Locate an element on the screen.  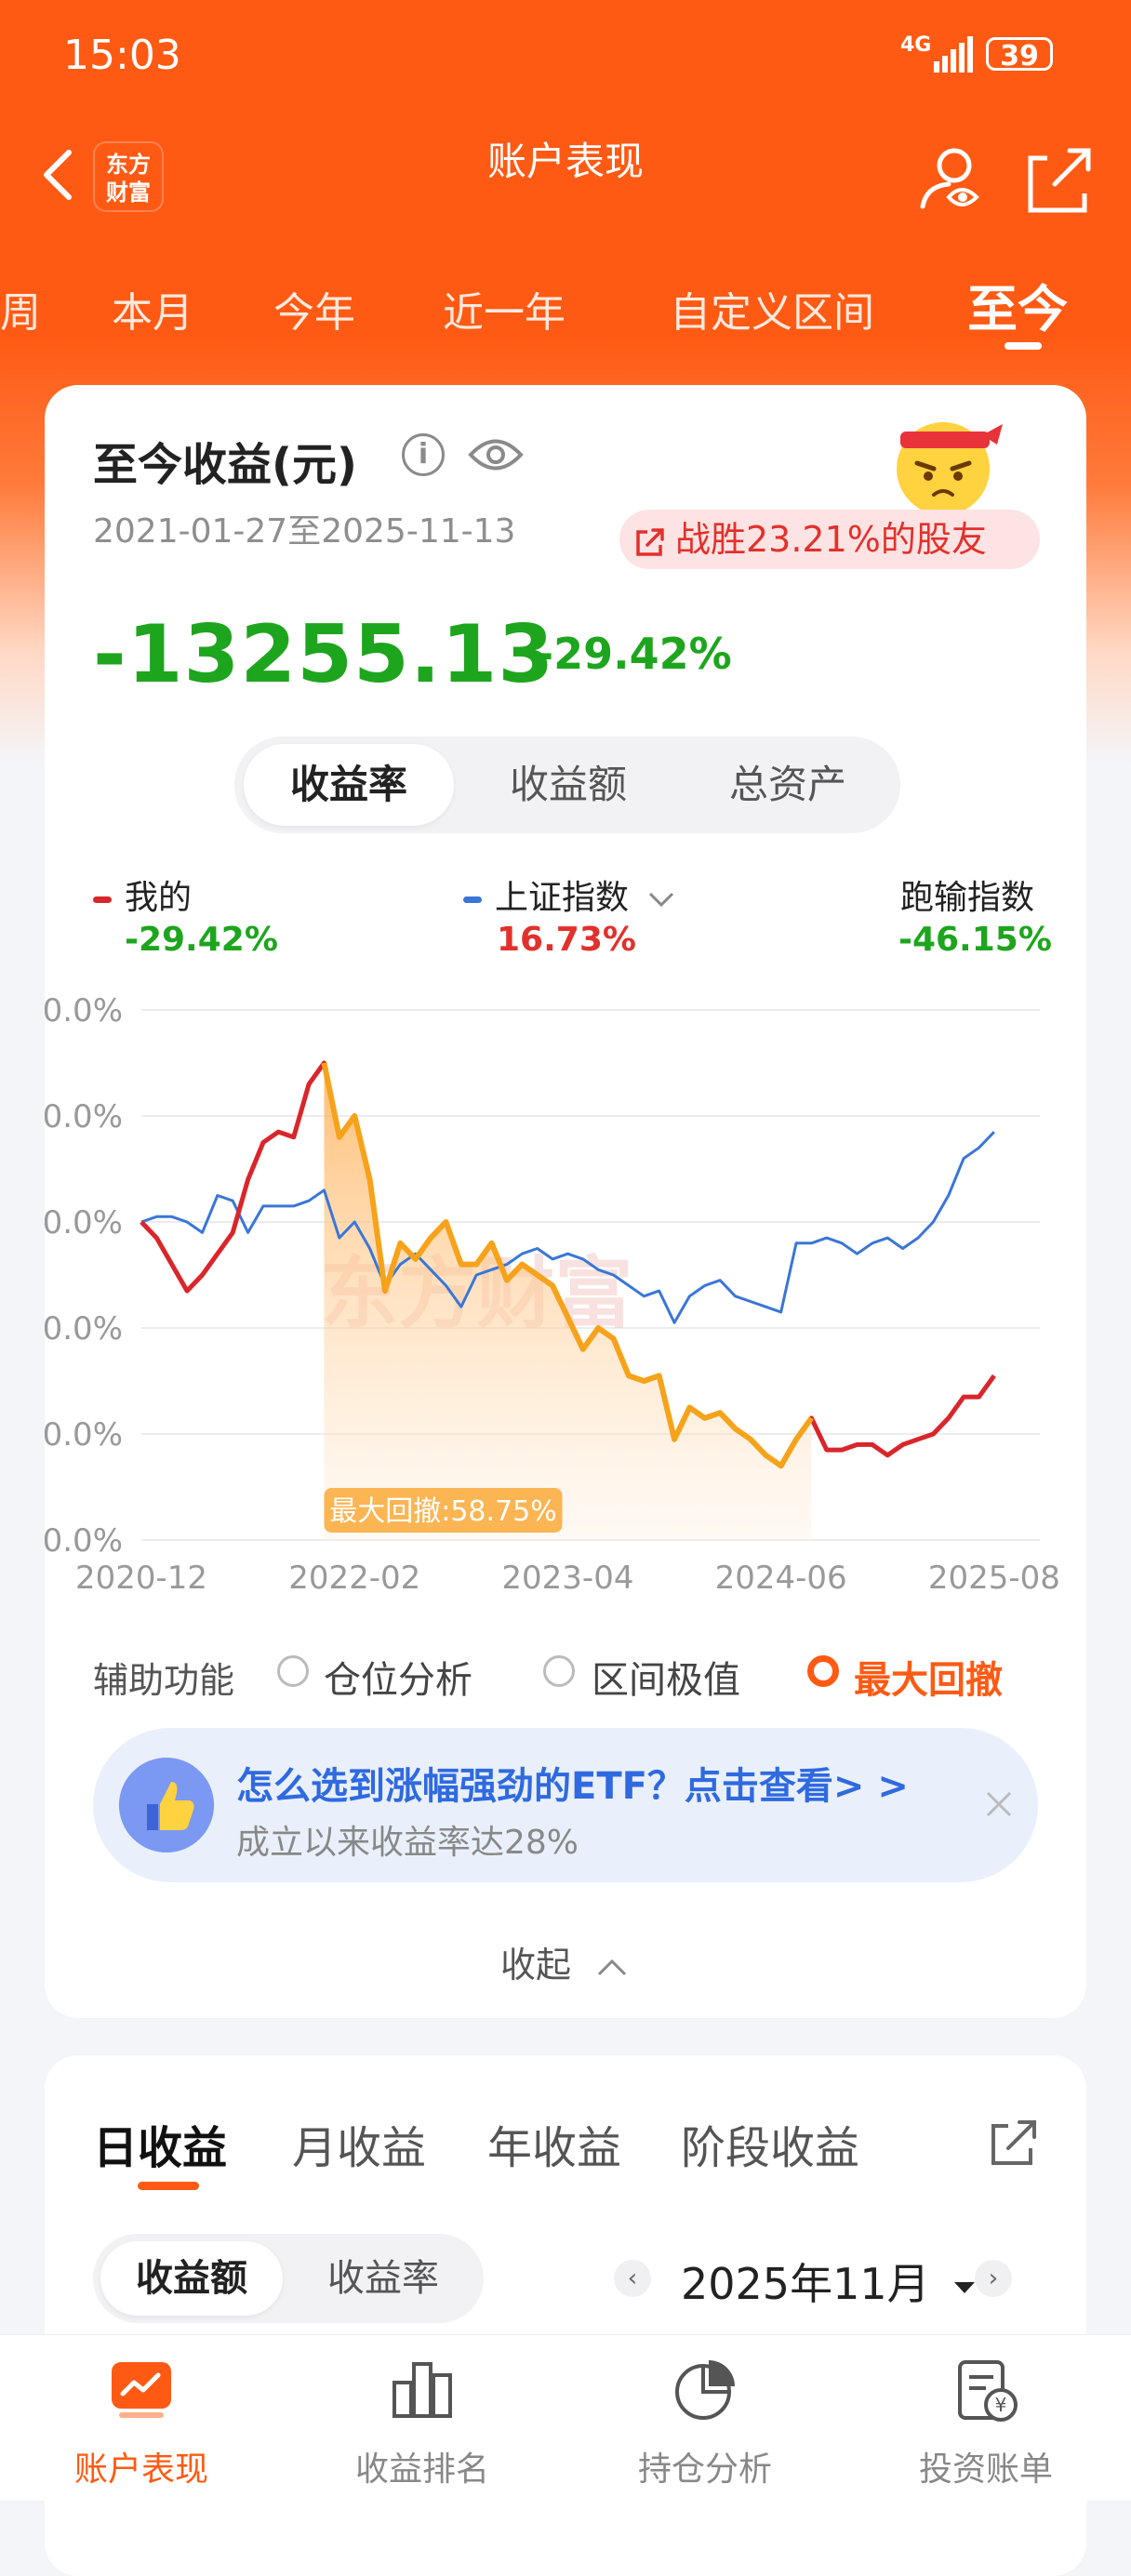
tab-stage-profit: 阶段收益 is located at coordinates (770, 2143).